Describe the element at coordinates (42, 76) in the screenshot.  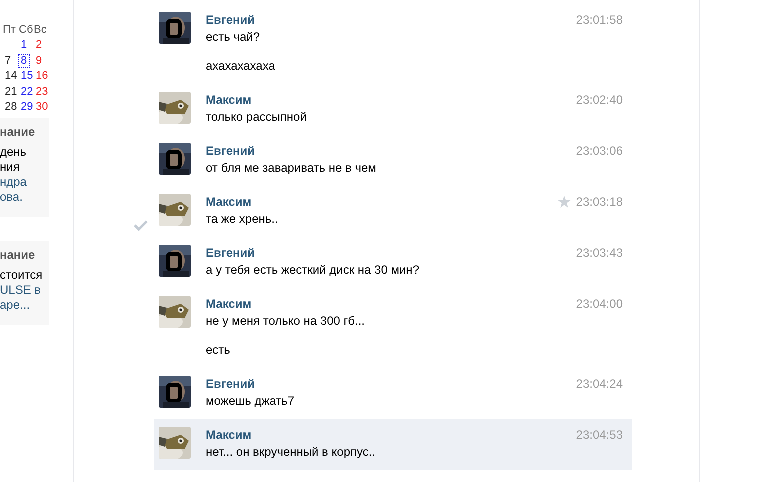
I see `calendar-day: 16` at that location.